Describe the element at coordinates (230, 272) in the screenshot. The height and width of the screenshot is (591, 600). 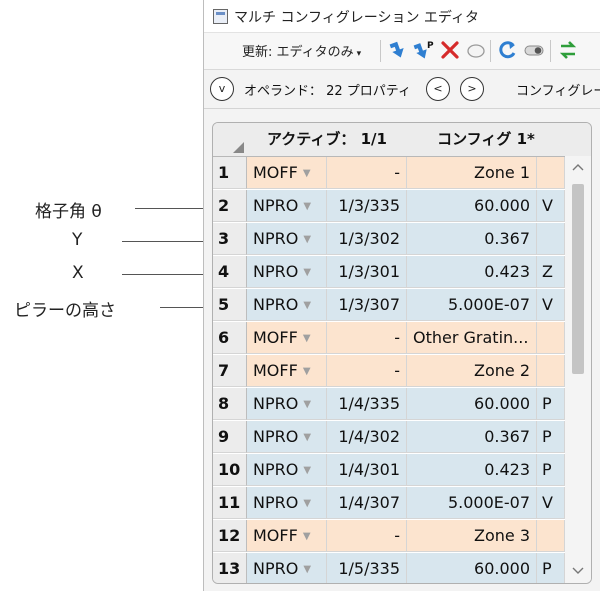
I see `row-number: 4` at that location.